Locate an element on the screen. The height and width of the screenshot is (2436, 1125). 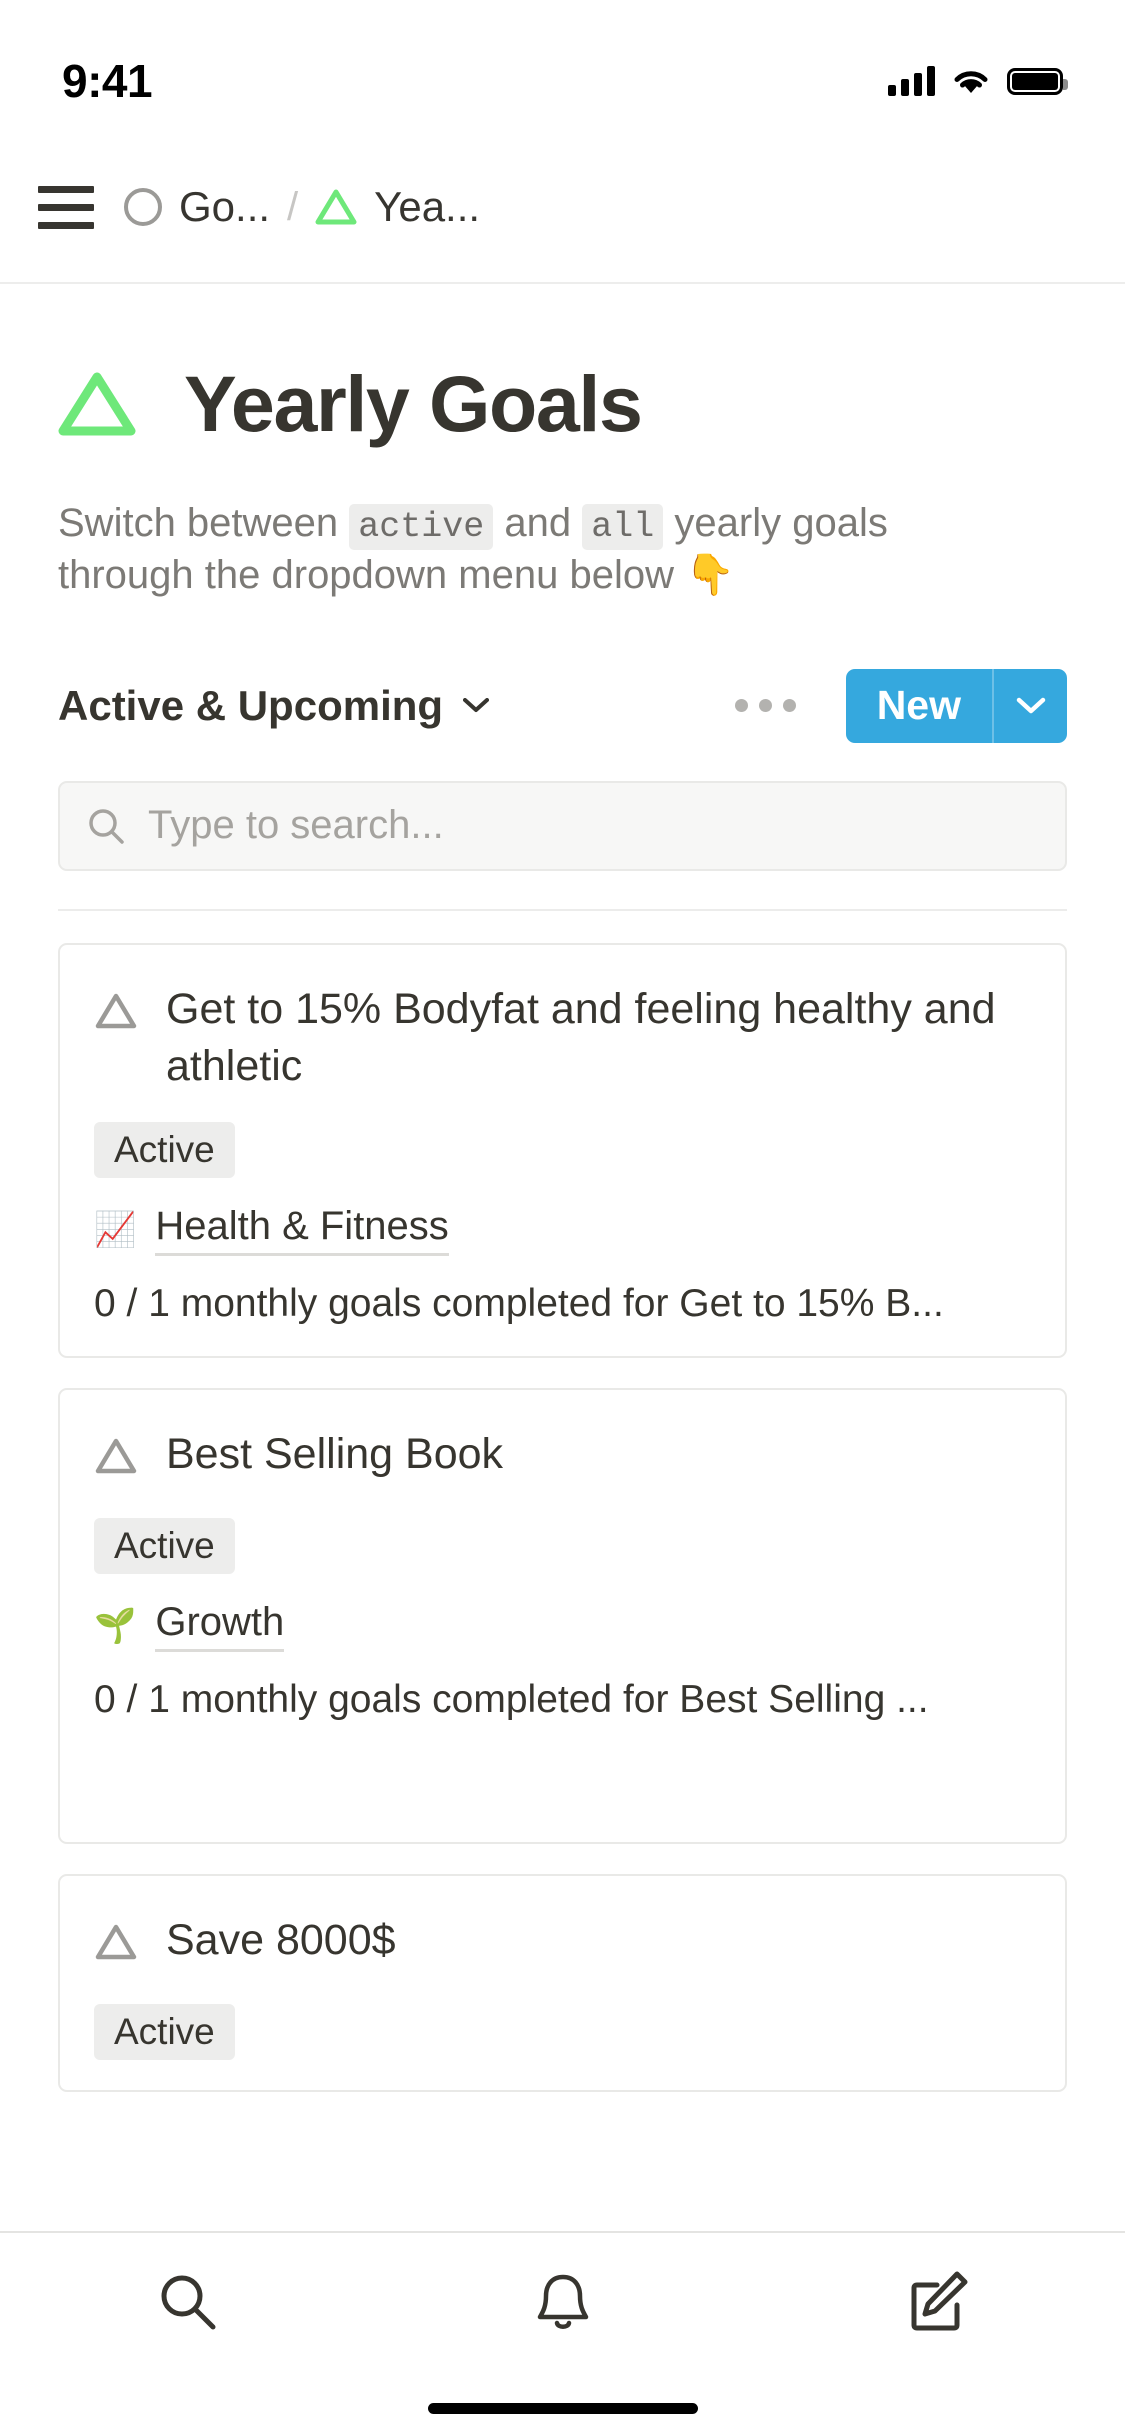
bottom-tab-bar is located at coordinates (562, 2333).